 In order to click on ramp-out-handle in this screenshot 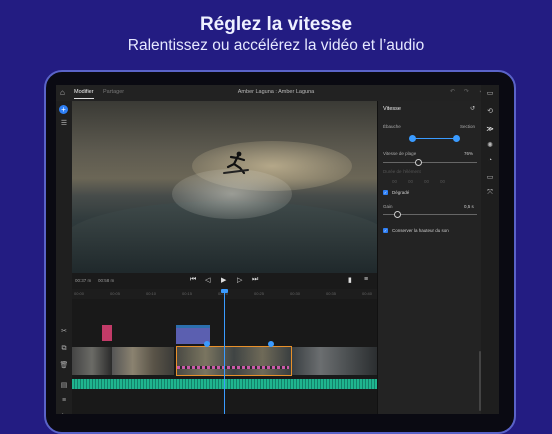, I will do `click(456, 138)`.